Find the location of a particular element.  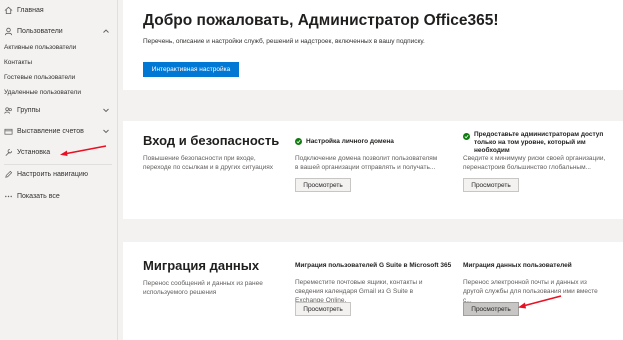

home-icon is located at coordinates (8, 10).